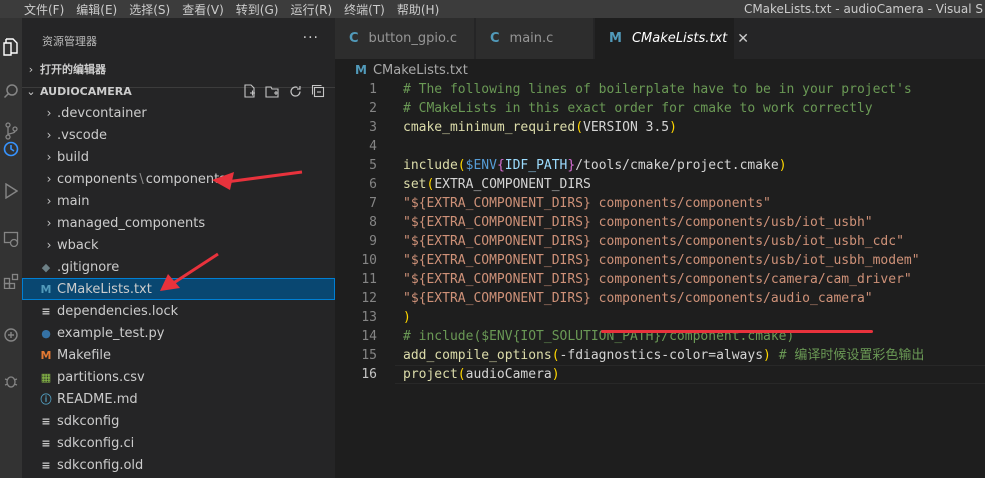  I want to click on arrow-cmakelists, so click(195, 269).